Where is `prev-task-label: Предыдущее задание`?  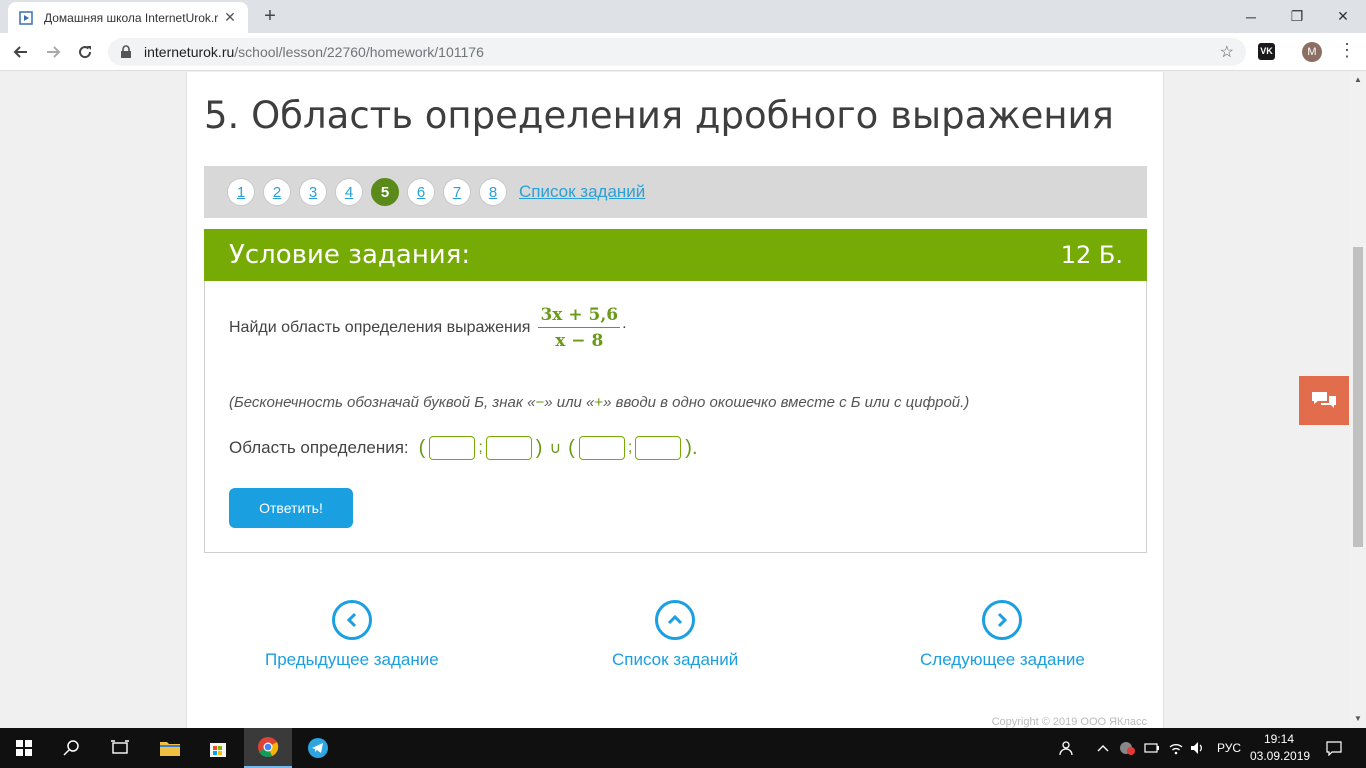 prev-task-label: Предыдущее задание is located at coordinates (352, 659).